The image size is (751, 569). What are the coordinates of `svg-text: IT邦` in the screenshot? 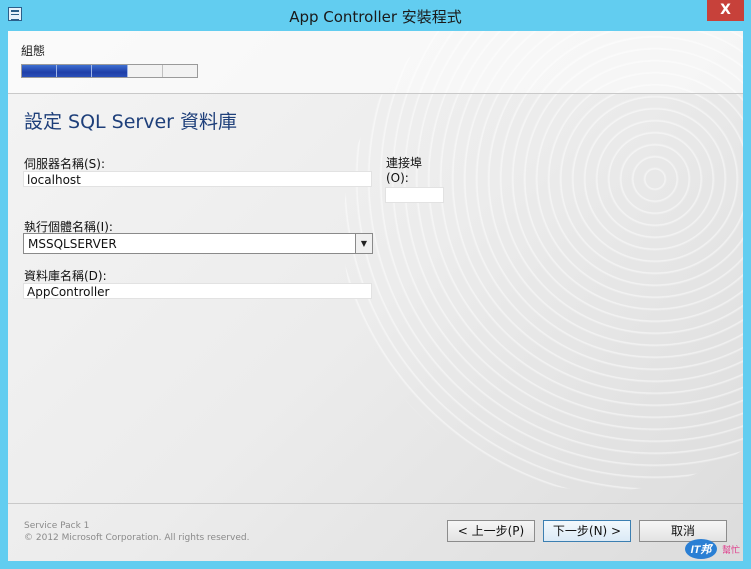 It's located at (702, 549).